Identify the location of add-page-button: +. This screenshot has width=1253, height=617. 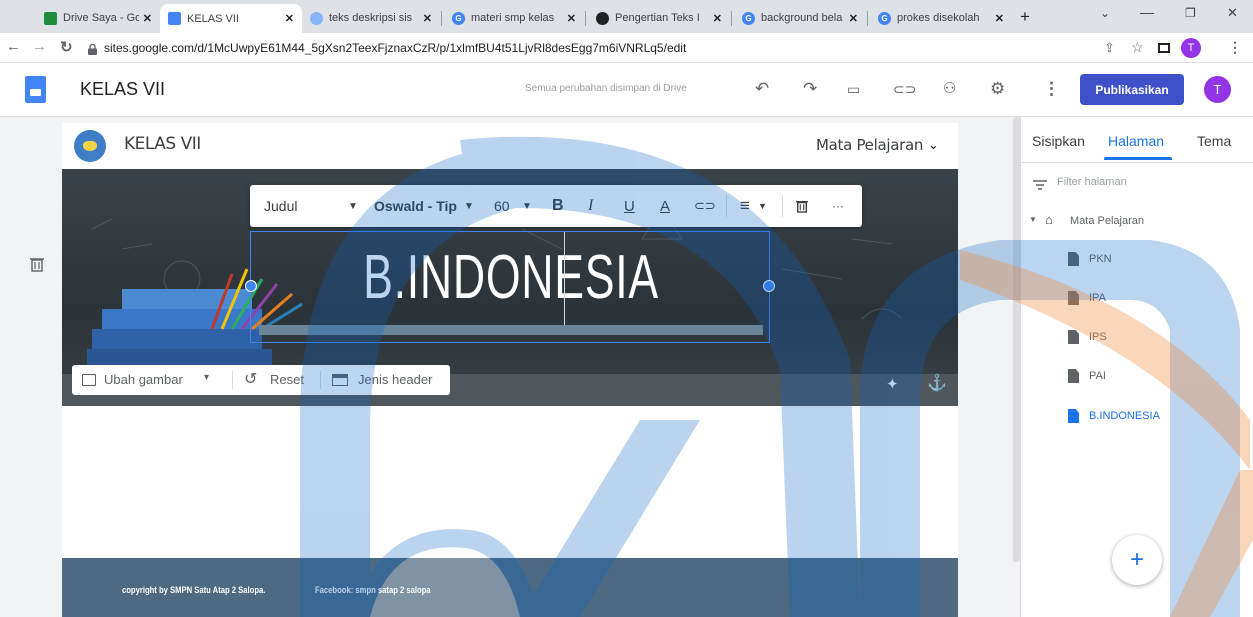
(1137, 560).